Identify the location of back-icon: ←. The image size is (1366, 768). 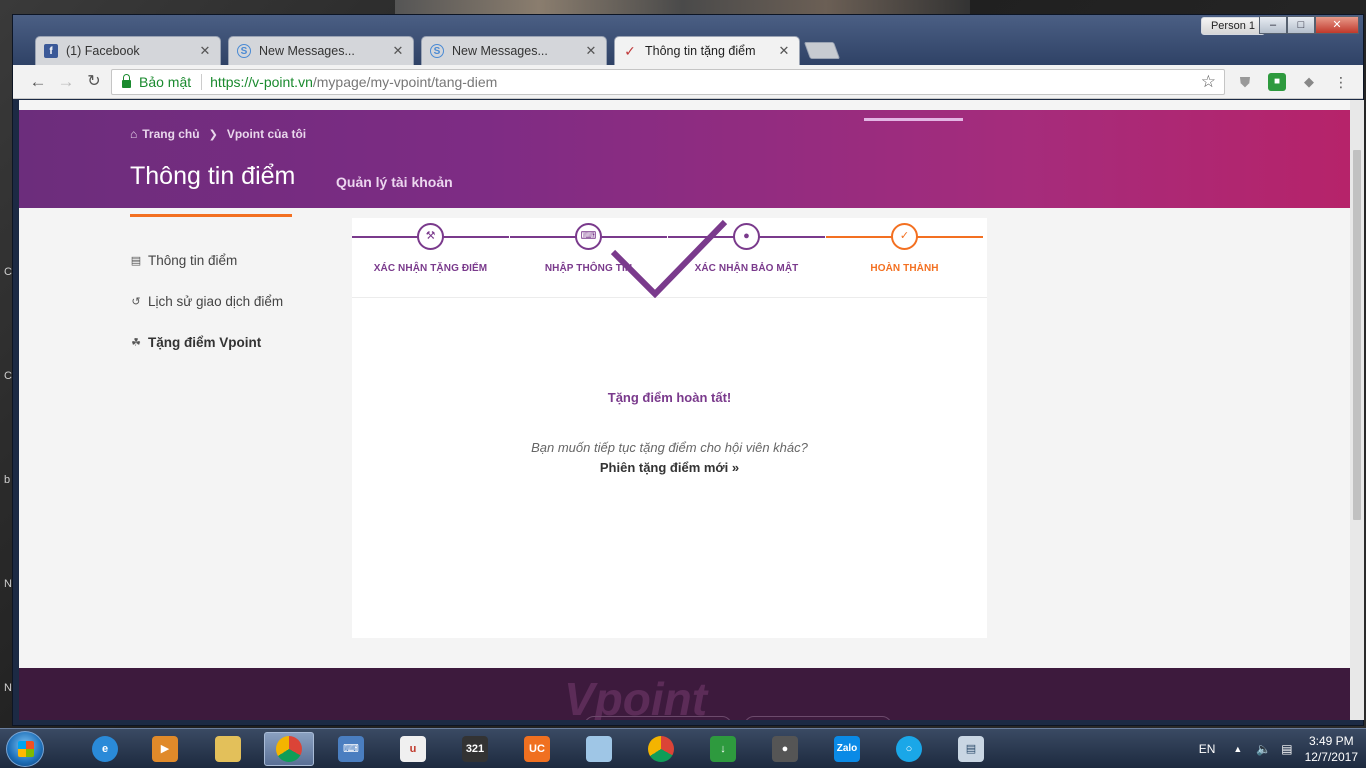
(38, 82).